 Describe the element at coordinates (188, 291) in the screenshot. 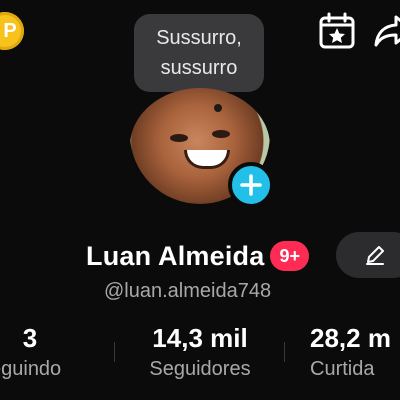

I see `profile-username: @luan.almeida748` at that location.